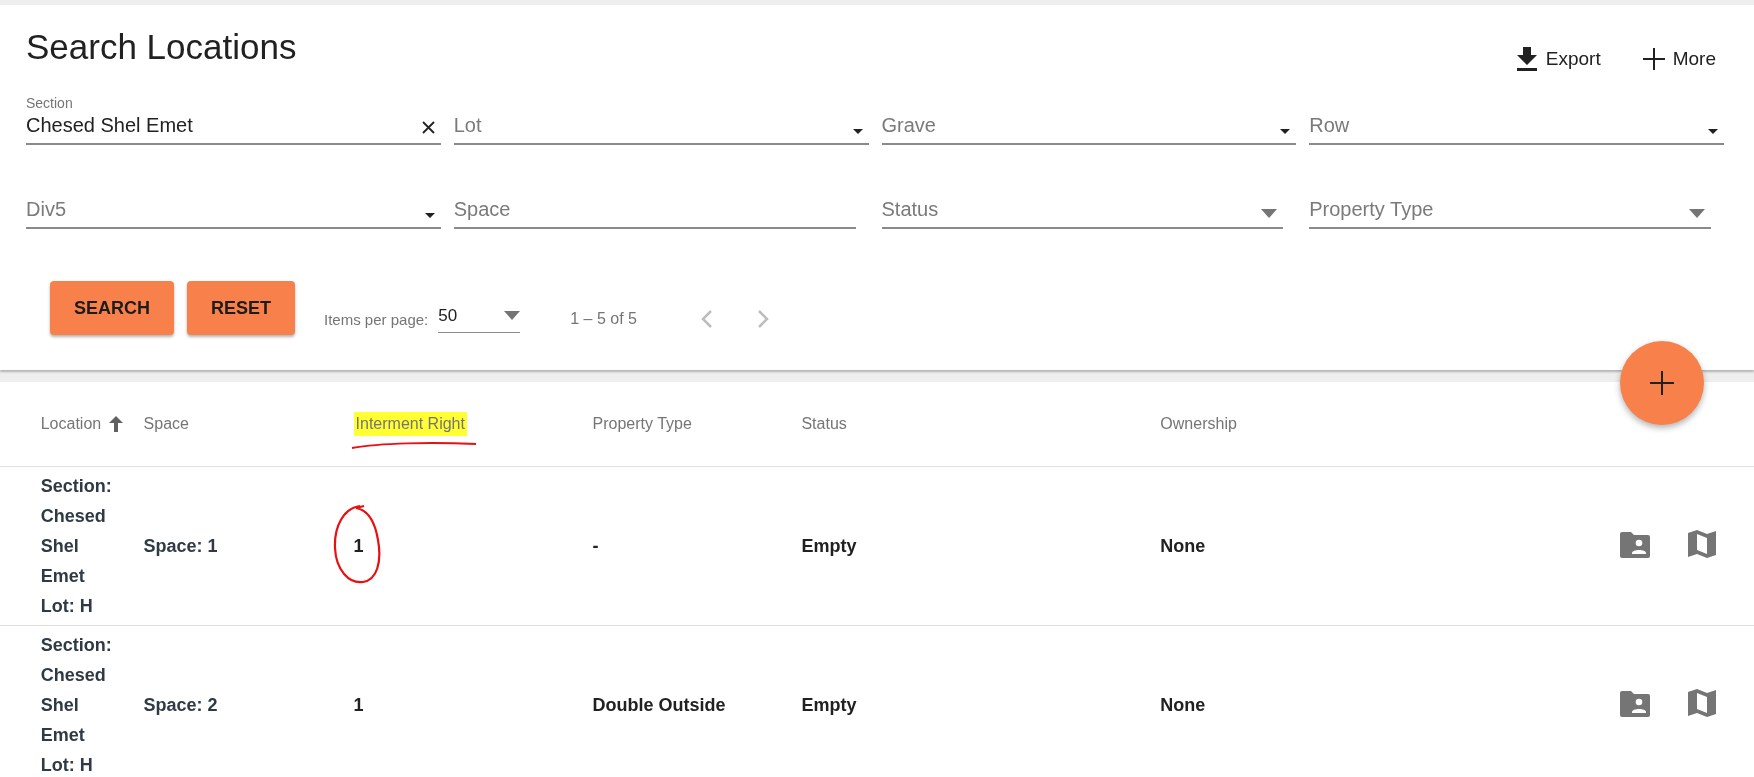 The height and width of the screenshot is (777, 1754). Describe the element at coordinates (180, 704) in the screenshot. I see `table-cell: Space: 2` at that location.